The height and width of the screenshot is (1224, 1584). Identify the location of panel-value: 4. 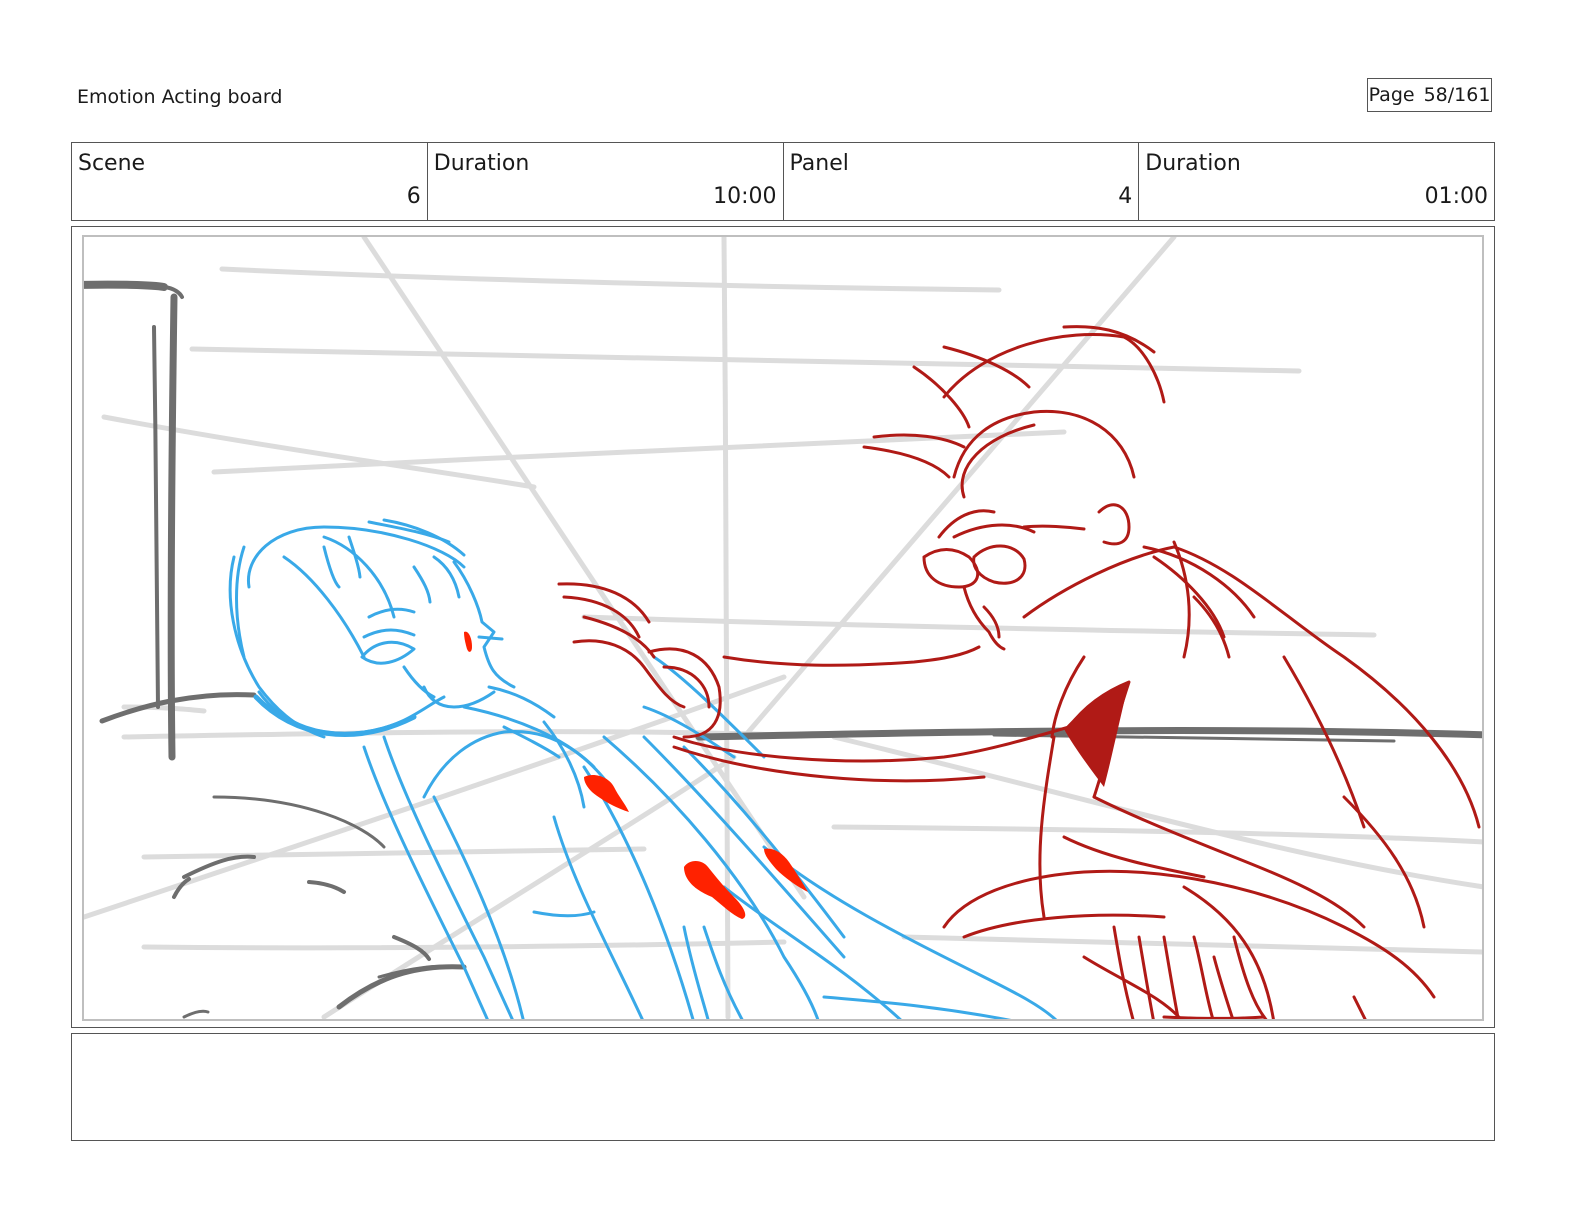
(1125, 196).